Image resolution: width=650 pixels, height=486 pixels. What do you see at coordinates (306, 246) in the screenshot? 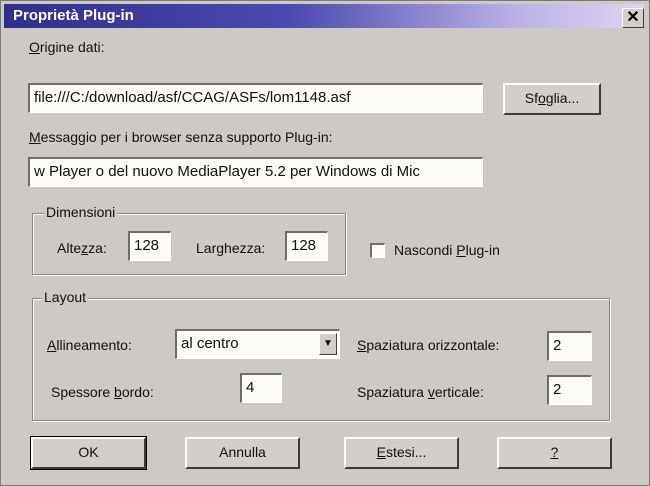
I see `width-input: 128` at bounding box center [306, 246].